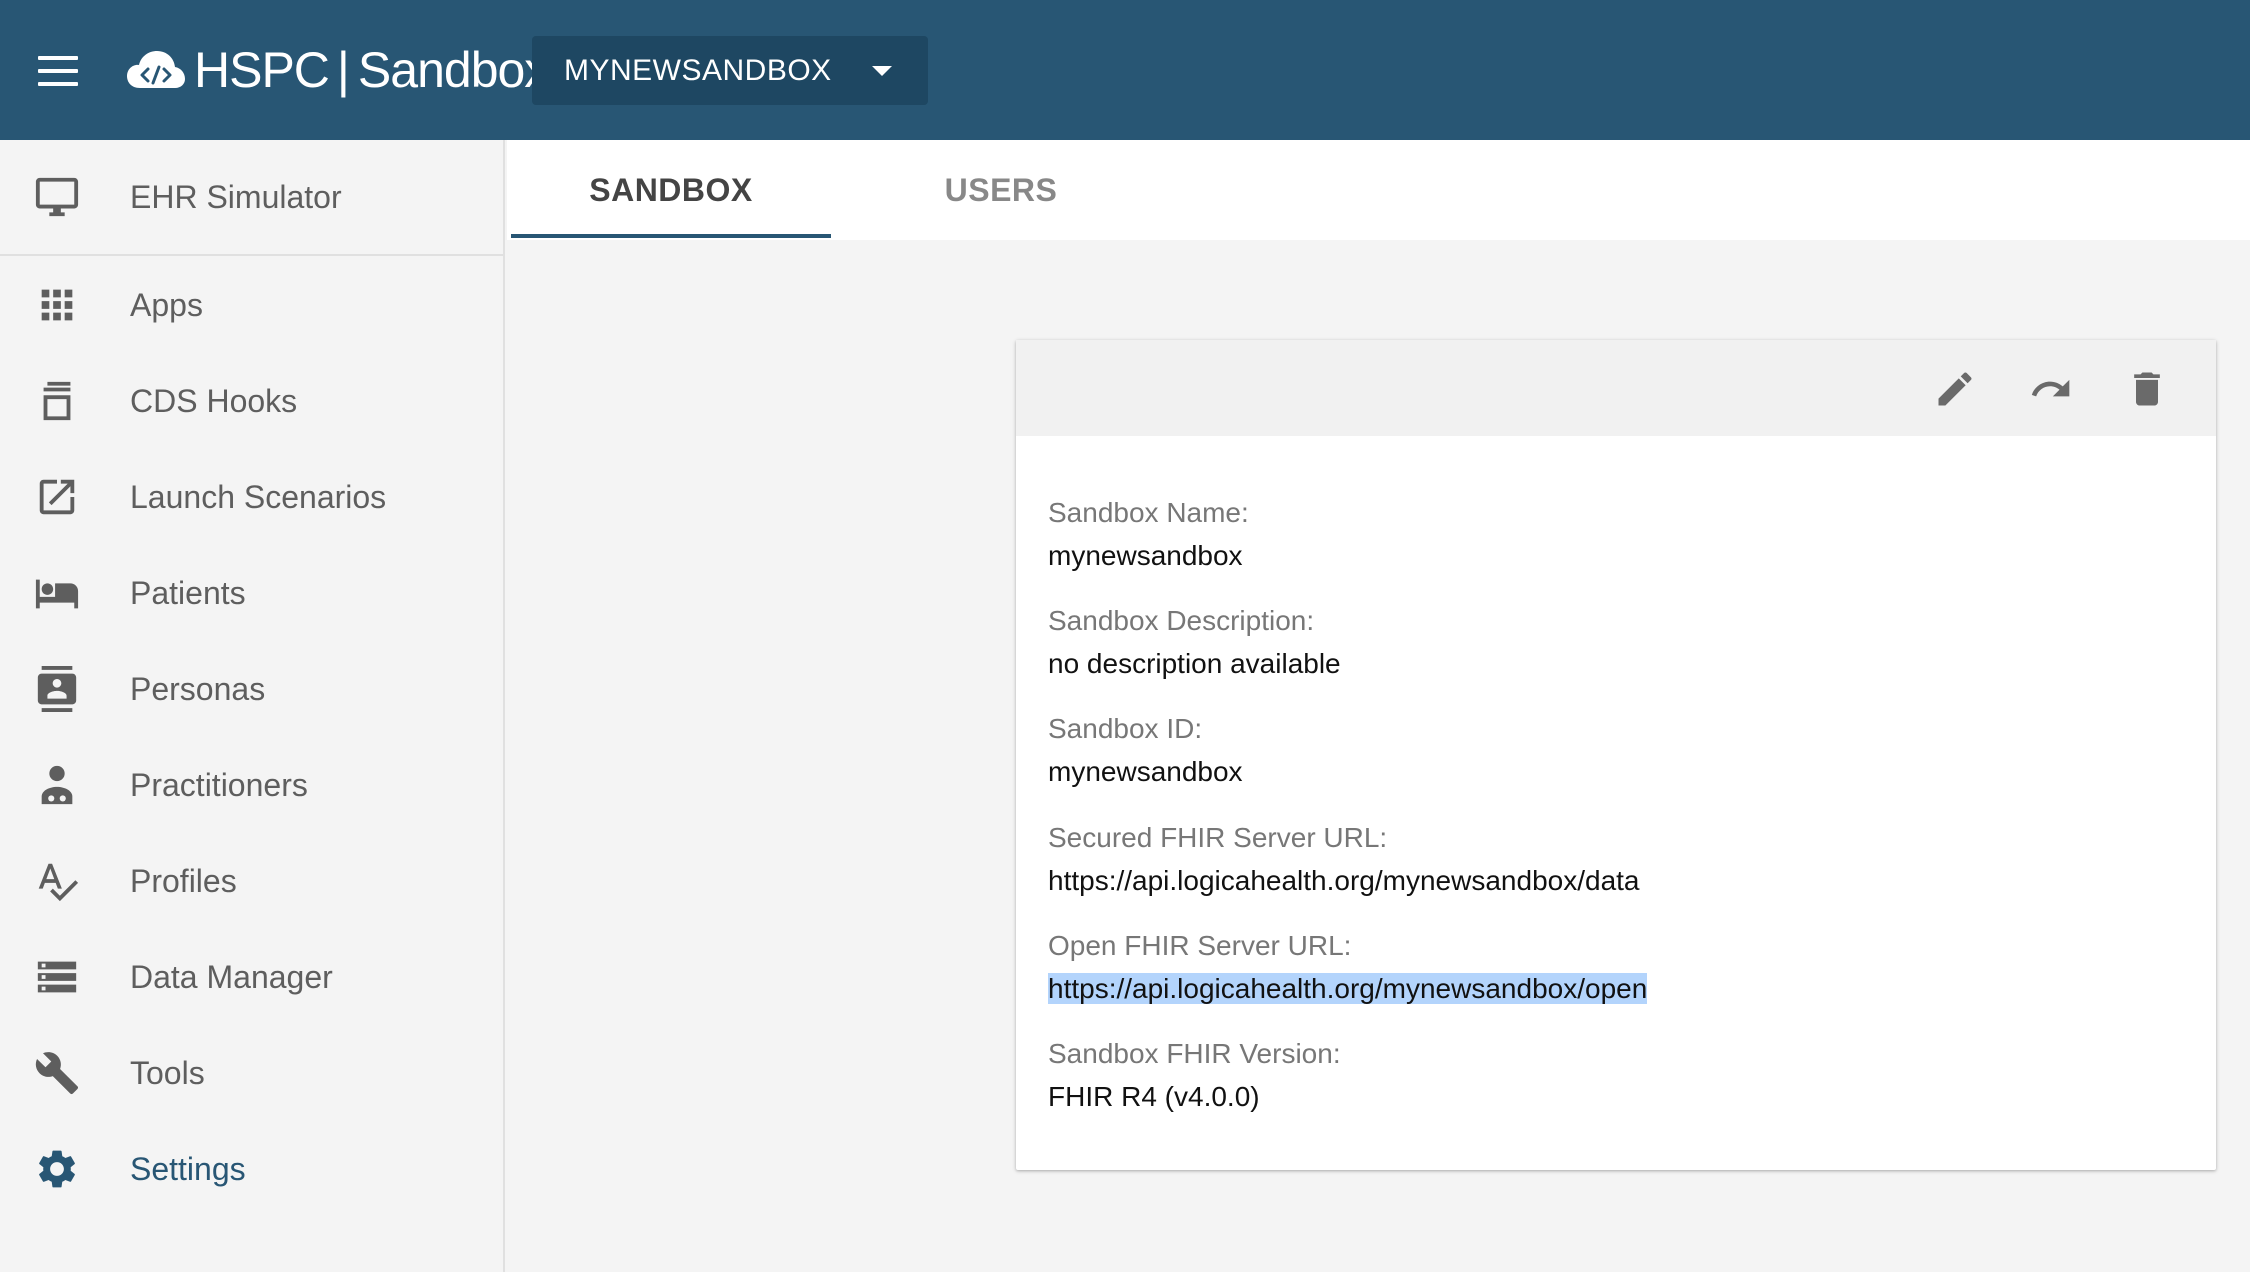 The image size is (2250, 1272). What do you see at coordinates (219, 784) in the screenshot?
I see `sidebar-item-label: Practitioners` at bounding box center [219, 784].